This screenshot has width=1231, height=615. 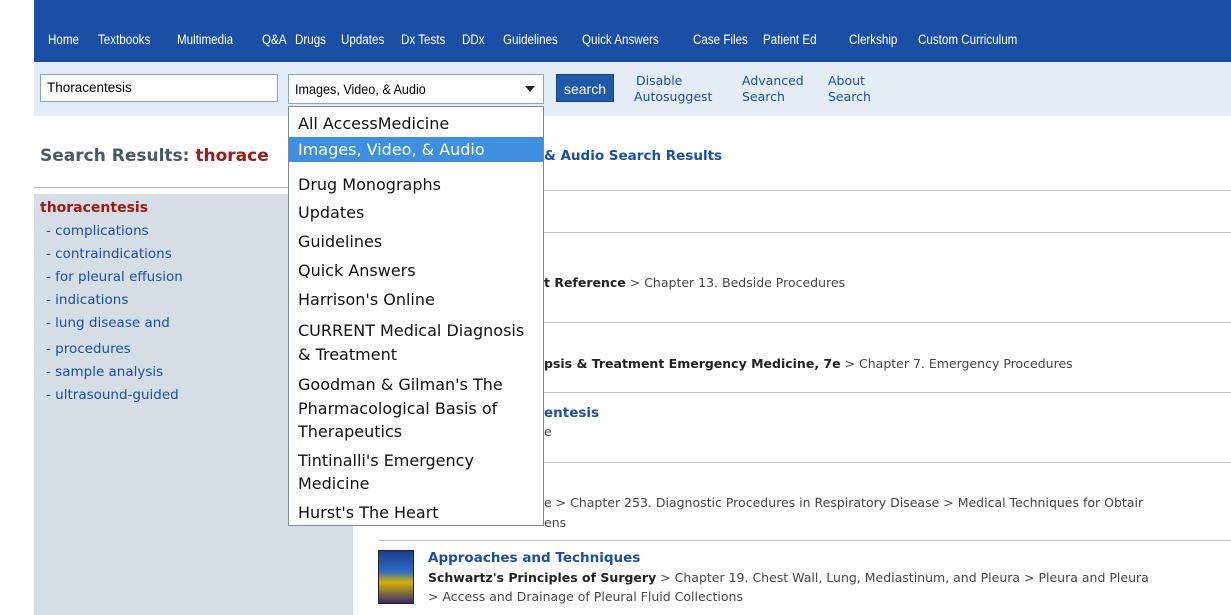 I want to click on option-hursts-the-heart: Hurst's The Heart, so click(x=416, y=512).